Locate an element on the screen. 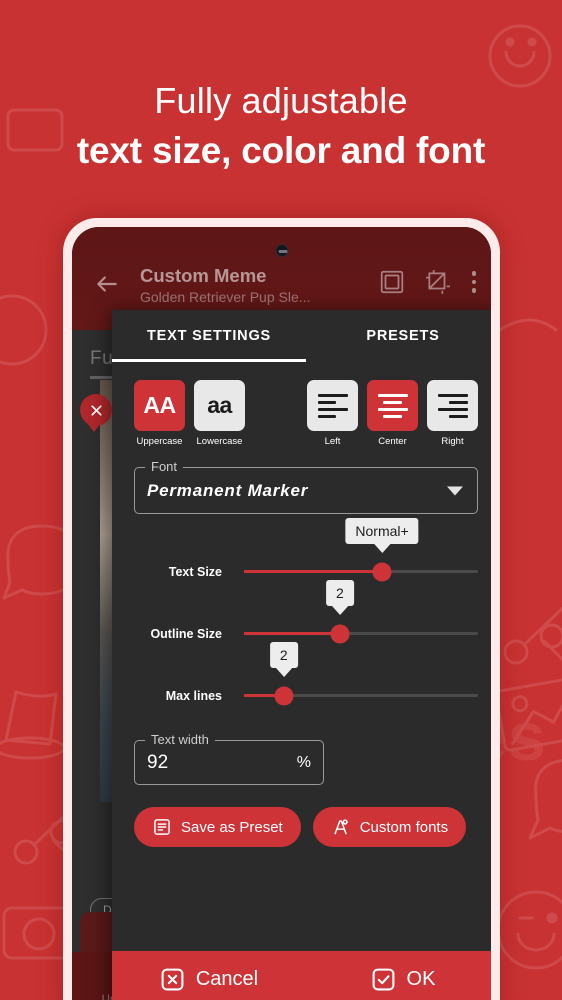 Image resolution: width=562 pixels, height=1000 pixels. text-width-legend: Text width is located at coordinates (180, 740).